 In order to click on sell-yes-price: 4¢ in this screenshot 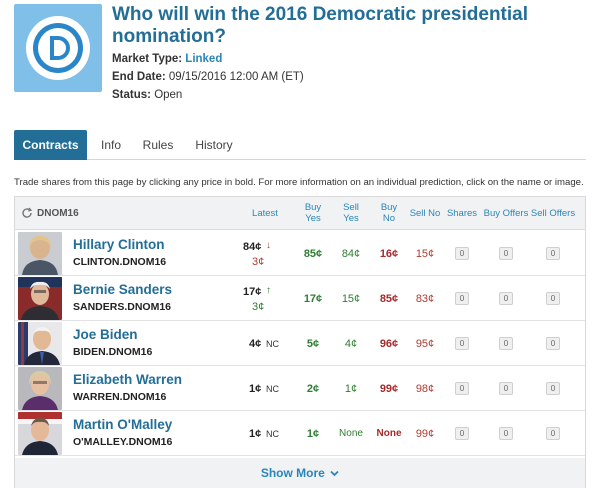, I will do `click(351, 344)`.